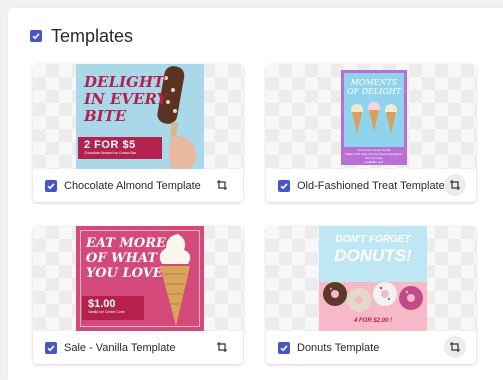  What do you see at coordinates (132, 185) in the screenshot?
I see `template-name: Chocolate Almond Template` at bounding box center [132, 185].